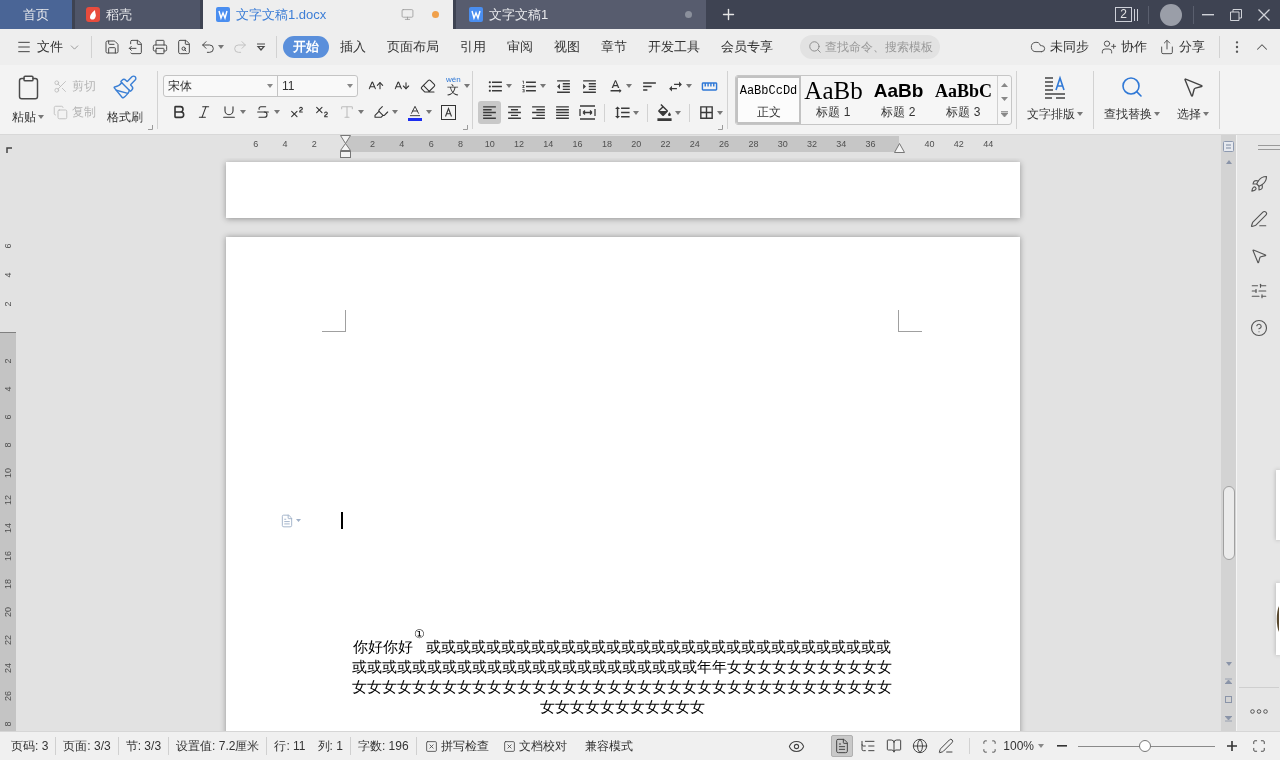 This screenshot has height=760, width=1280. What do you see at coordinates (1232, 746) in the screenshot?
I see `zoom-in-button` at bounding box center [1232, 746].